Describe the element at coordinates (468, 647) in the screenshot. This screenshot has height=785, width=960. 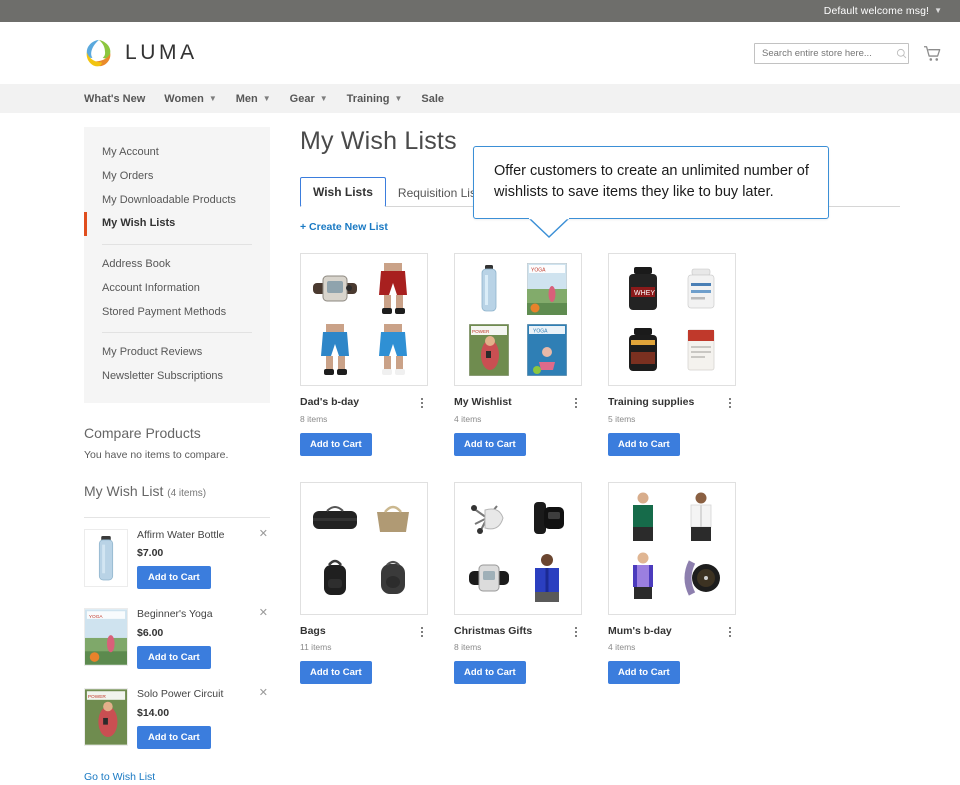
I see `card-item-count: 8 items` at that location.